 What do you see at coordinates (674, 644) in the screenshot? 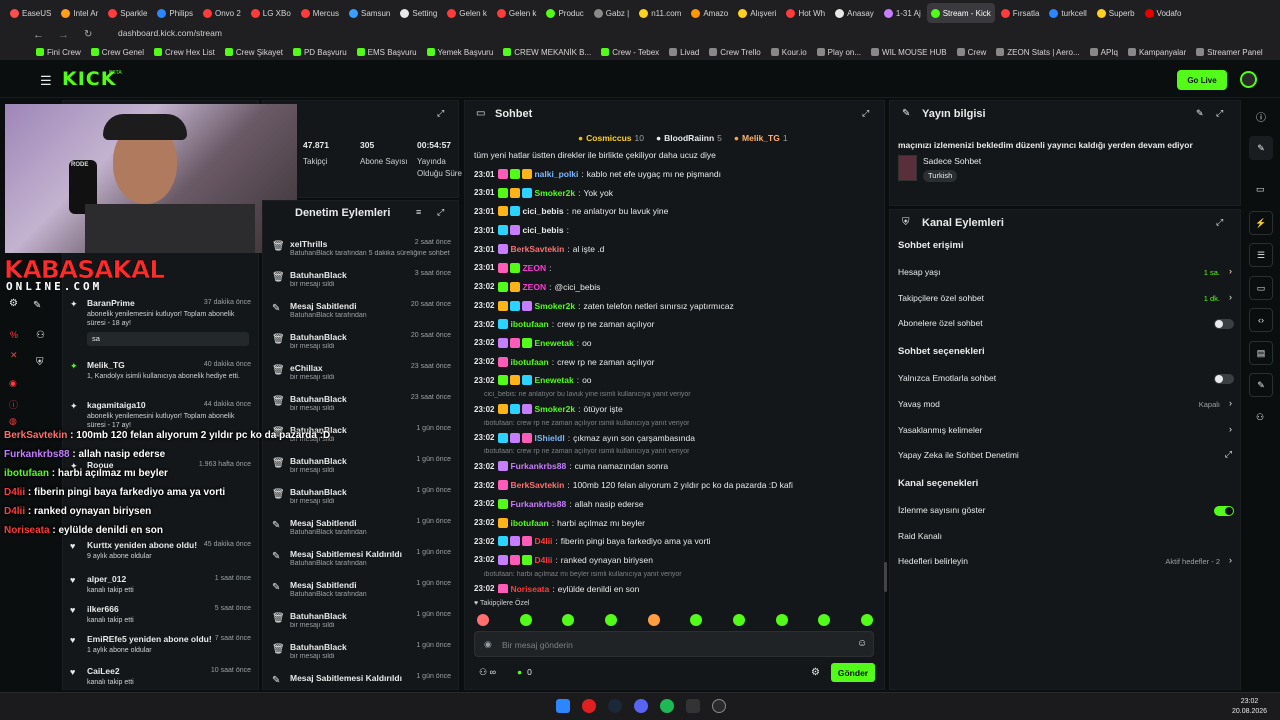
I see `chat-input: ◉ Bir mesaj gönderin ☺` at bounding box center [674, 644].